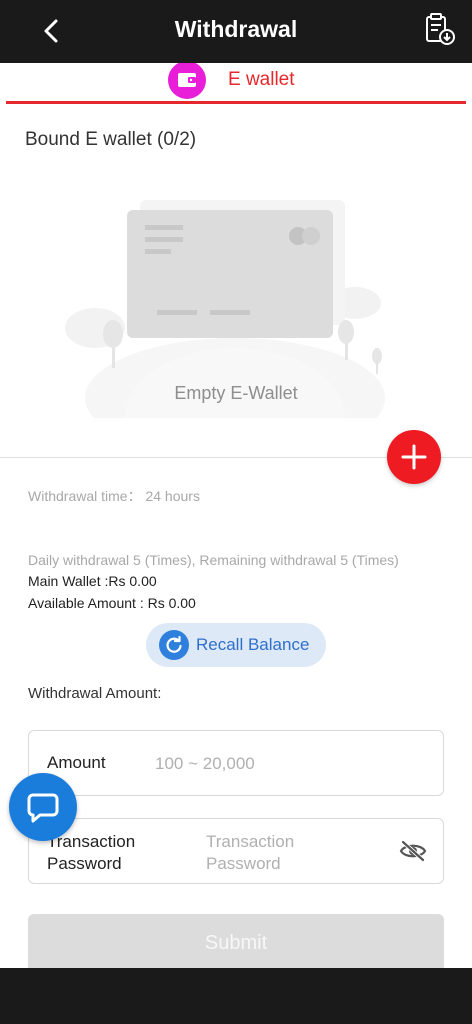 This screenshot has width=472, height=1024. Describe the element at coordinates (276, 853) in the screenshot. I see `transaction-password-input: Transaction Password` at that location.